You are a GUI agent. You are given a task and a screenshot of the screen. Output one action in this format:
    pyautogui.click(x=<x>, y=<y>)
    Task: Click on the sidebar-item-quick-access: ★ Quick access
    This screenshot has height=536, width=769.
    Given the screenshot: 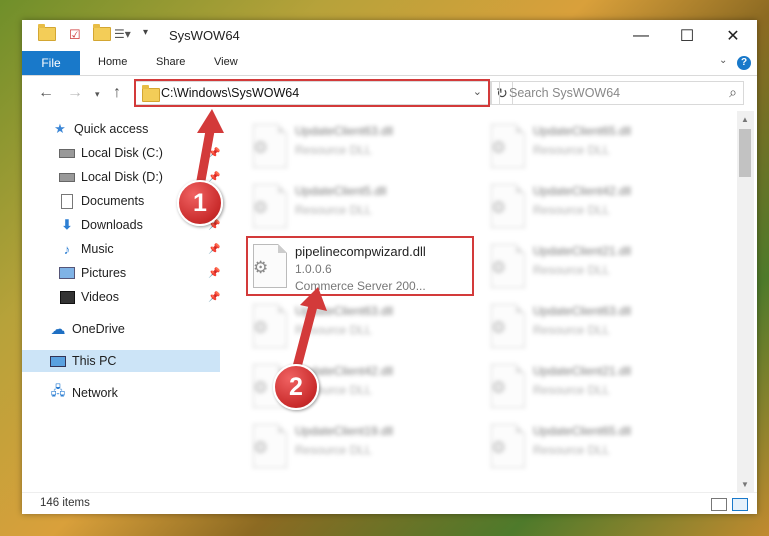 What is the action you would take?
    pyautogui.click(x=121, y=129)
    